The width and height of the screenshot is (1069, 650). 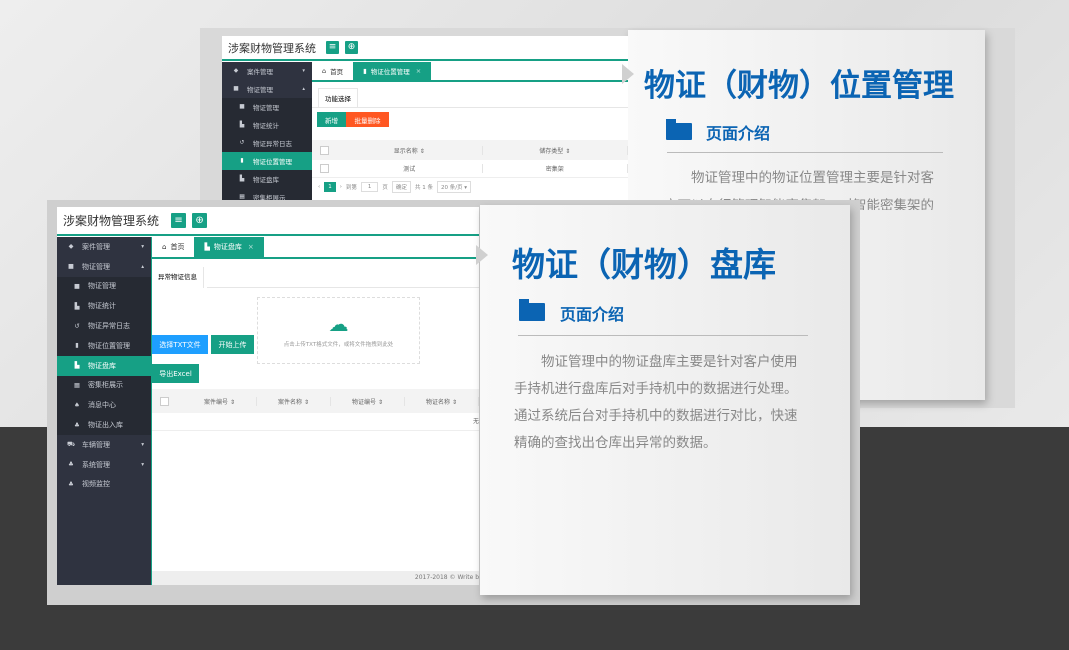 I want to click on sidebar-item: ⛟ 车辆管理 ▾, so click(x=104, y=445).